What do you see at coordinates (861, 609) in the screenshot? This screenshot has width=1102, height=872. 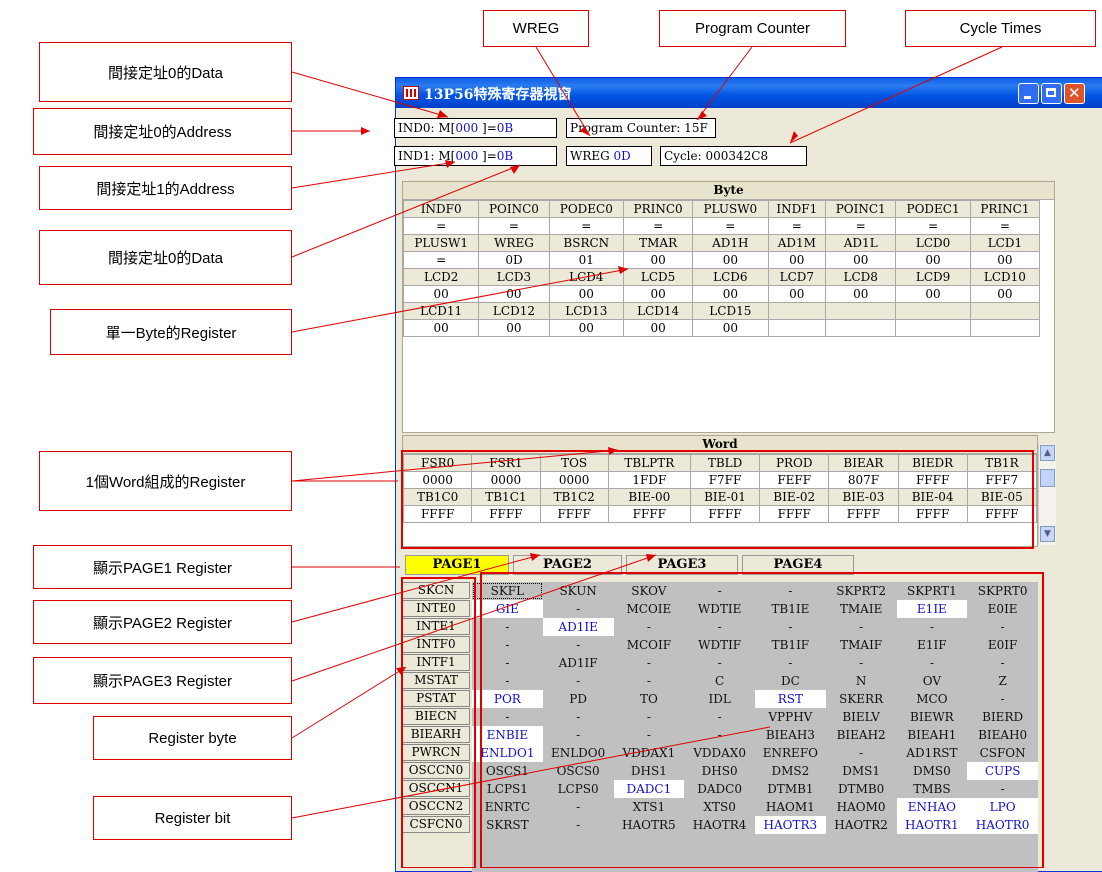 I see `register-bit-cell: TMAIE` at bounding box center [861, 609].